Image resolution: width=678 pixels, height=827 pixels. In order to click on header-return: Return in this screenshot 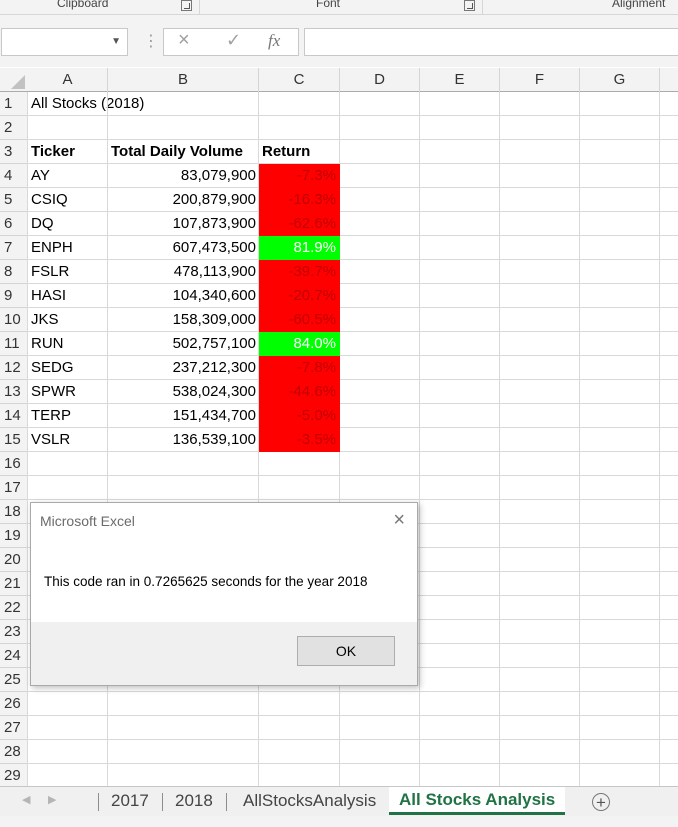, I will do `click(286, 152)`.